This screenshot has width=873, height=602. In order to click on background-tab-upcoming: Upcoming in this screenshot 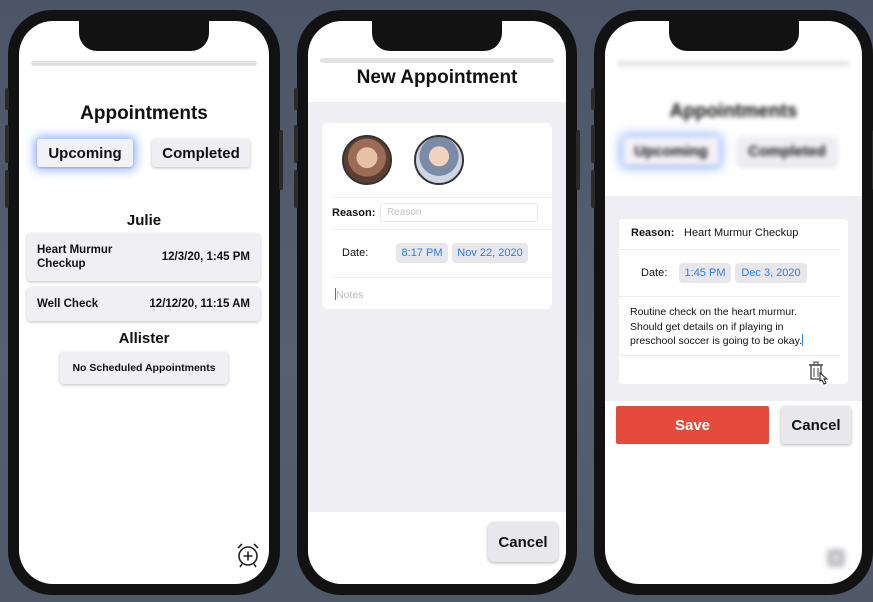, I will do `click(671, 151)`.